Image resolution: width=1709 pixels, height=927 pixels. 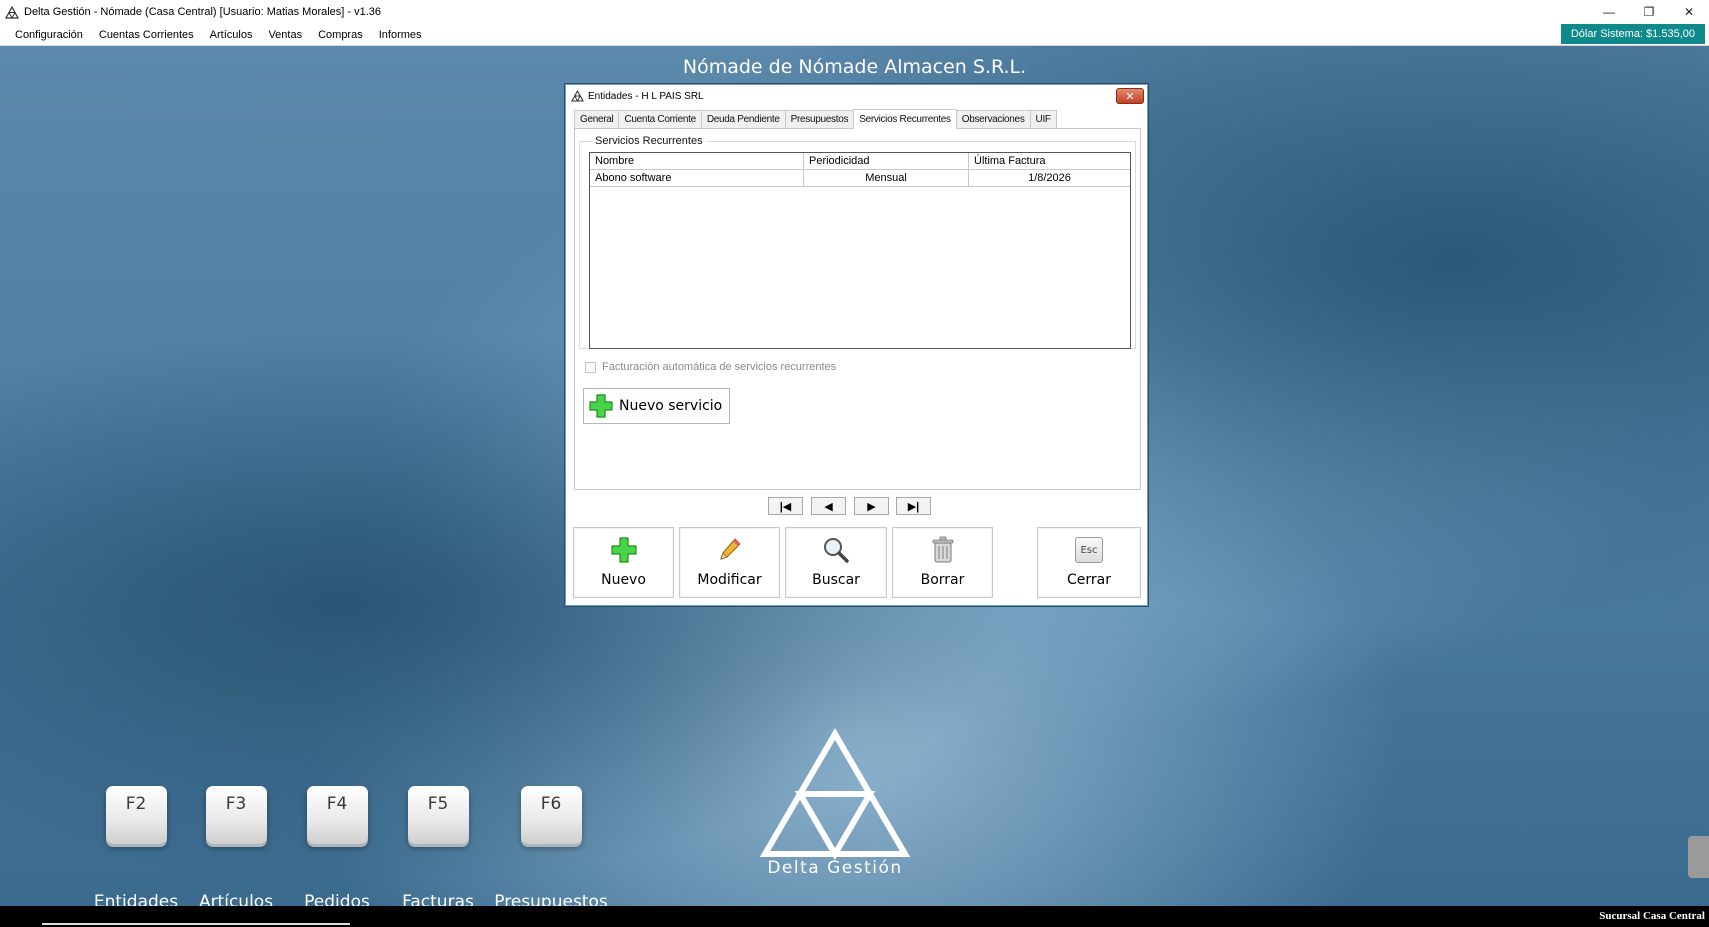 I want to click on status-branch: Sucursal Casa Central, so click(x=1652, y=916).